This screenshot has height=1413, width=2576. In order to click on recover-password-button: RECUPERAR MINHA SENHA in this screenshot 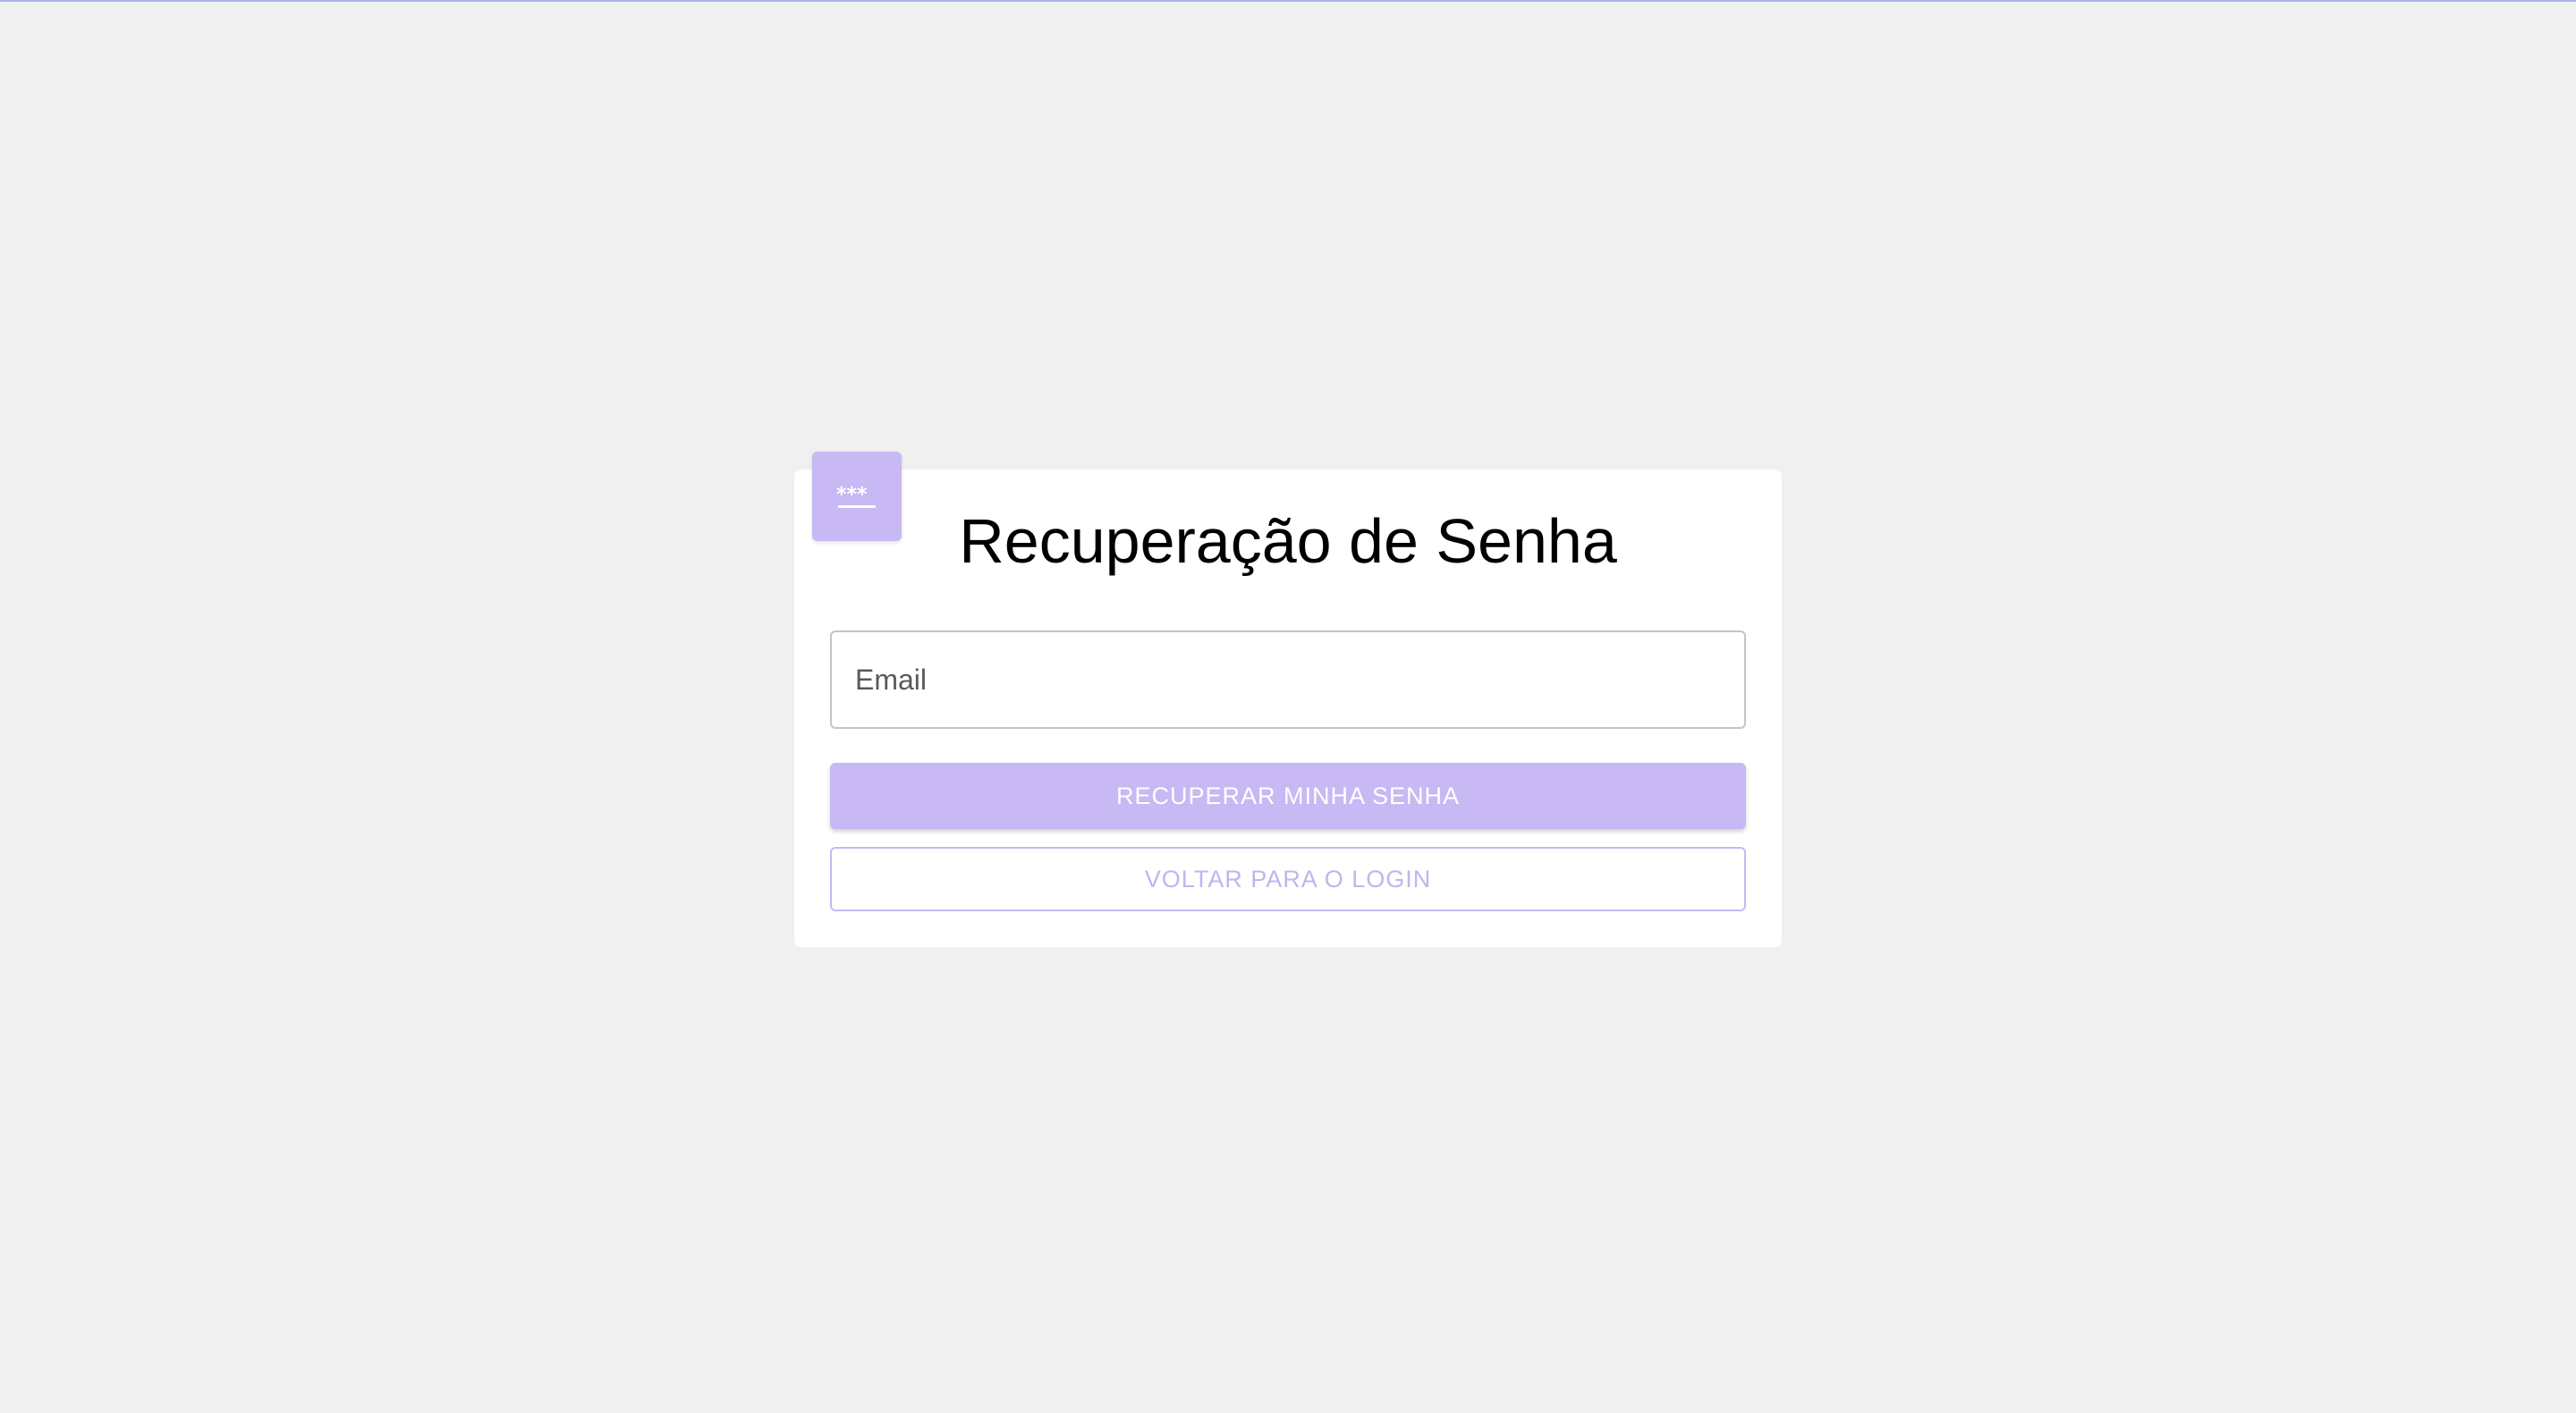, I will do `click(1288, 796)`.